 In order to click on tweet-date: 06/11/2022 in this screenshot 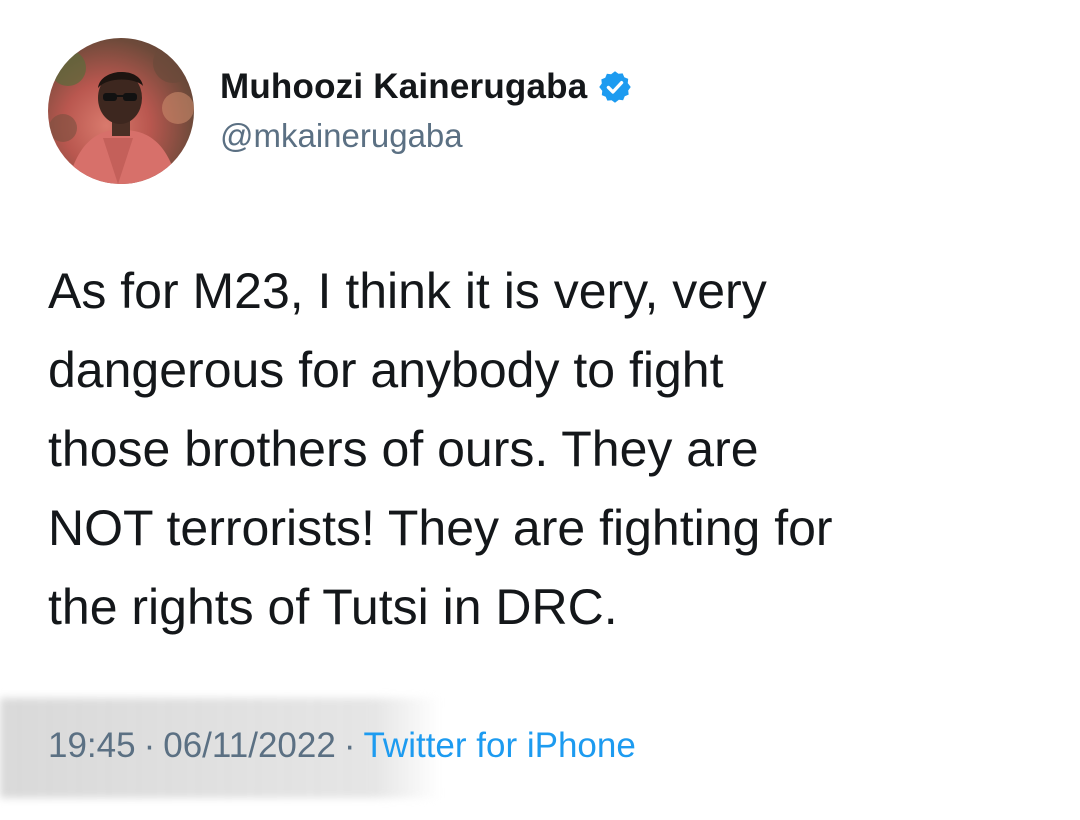, I will do `click(249, 746)`.